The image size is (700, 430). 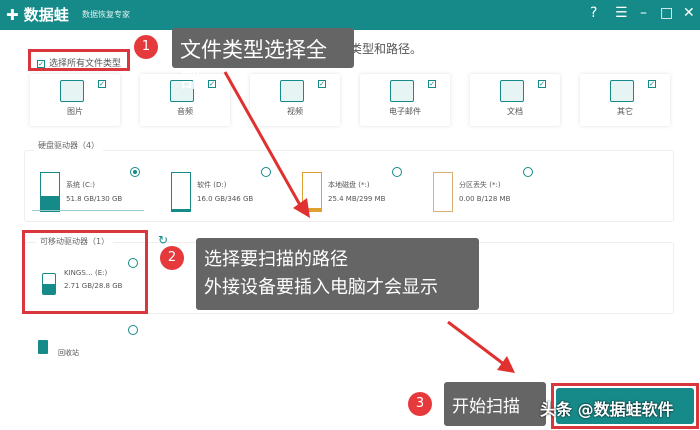 I want to click on step-3-tooltip: 开始扫描, so click(x=495, y=404).